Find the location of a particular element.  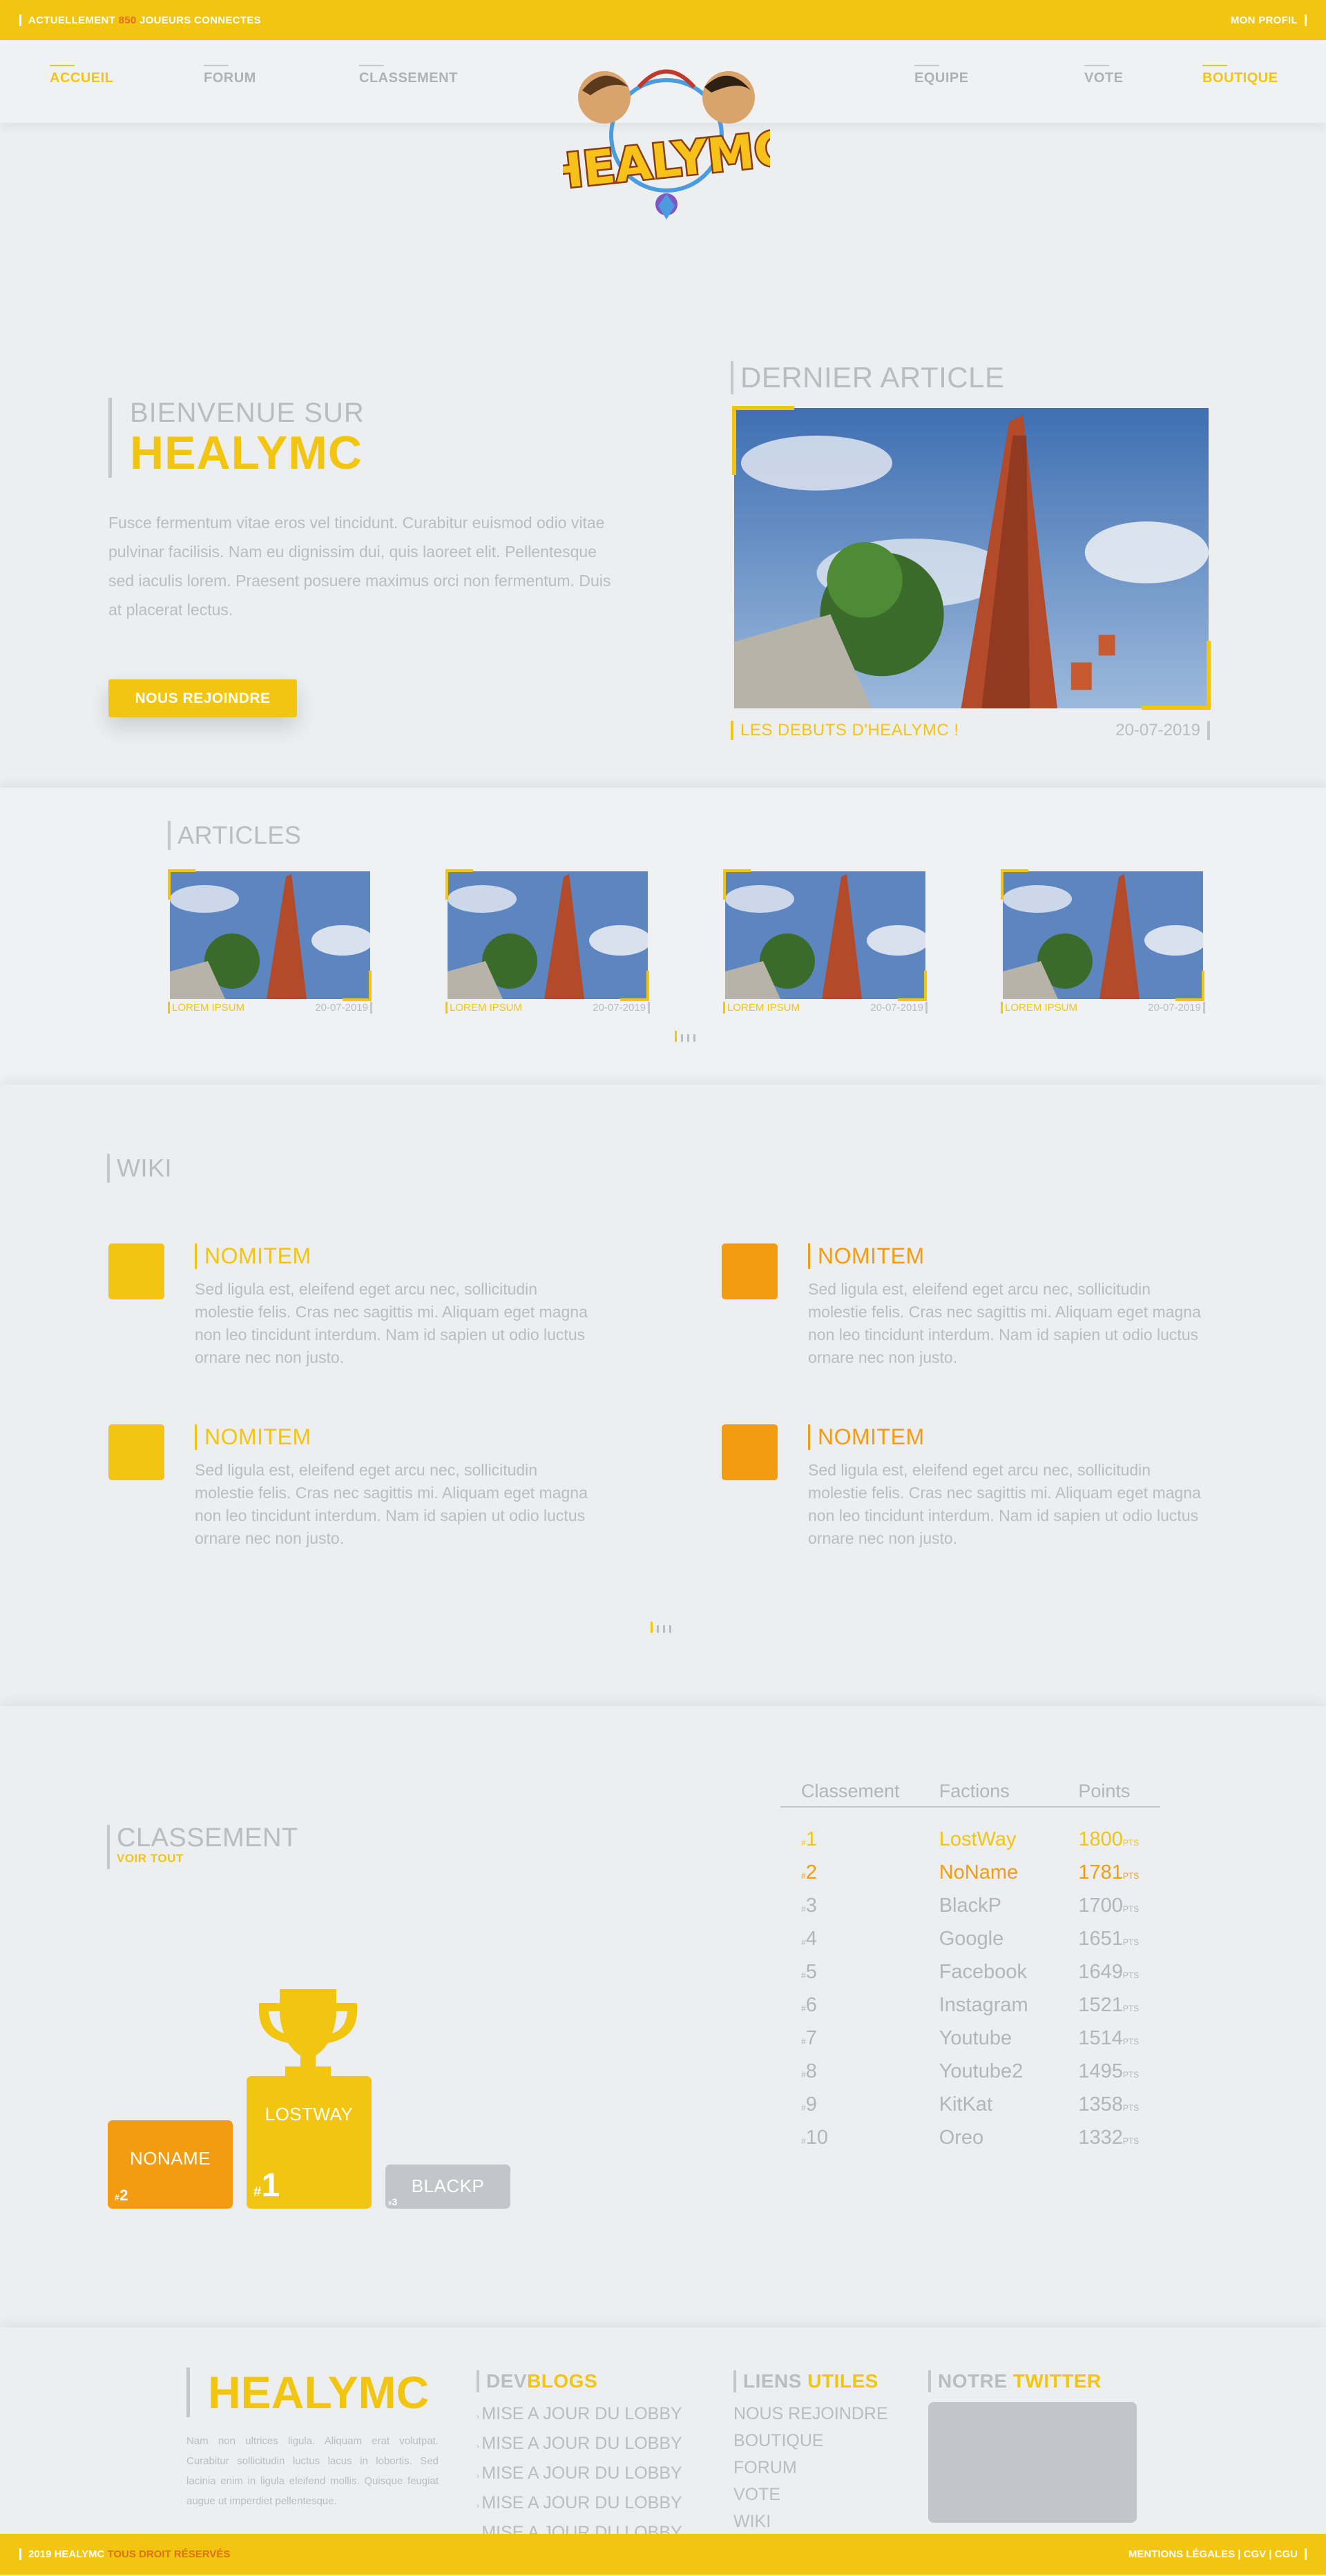

ranking-faction: Google is located at coordinates (1009, 1939).